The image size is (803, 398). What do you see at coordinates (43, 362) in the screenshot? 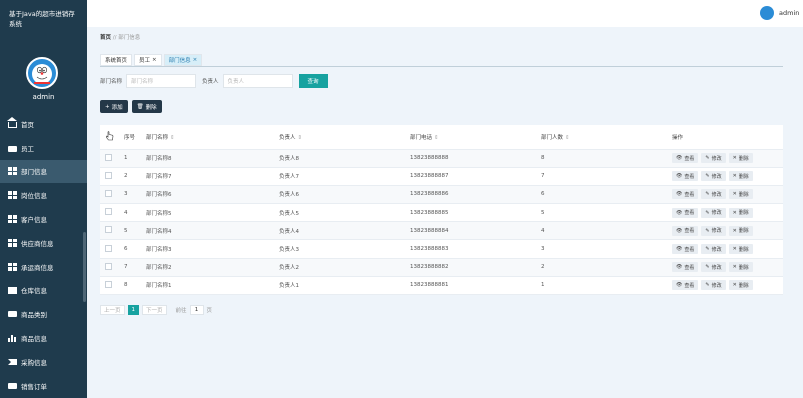
I see `sidebar-item-purchase: 采购信息` at bounding box center [43, 362].